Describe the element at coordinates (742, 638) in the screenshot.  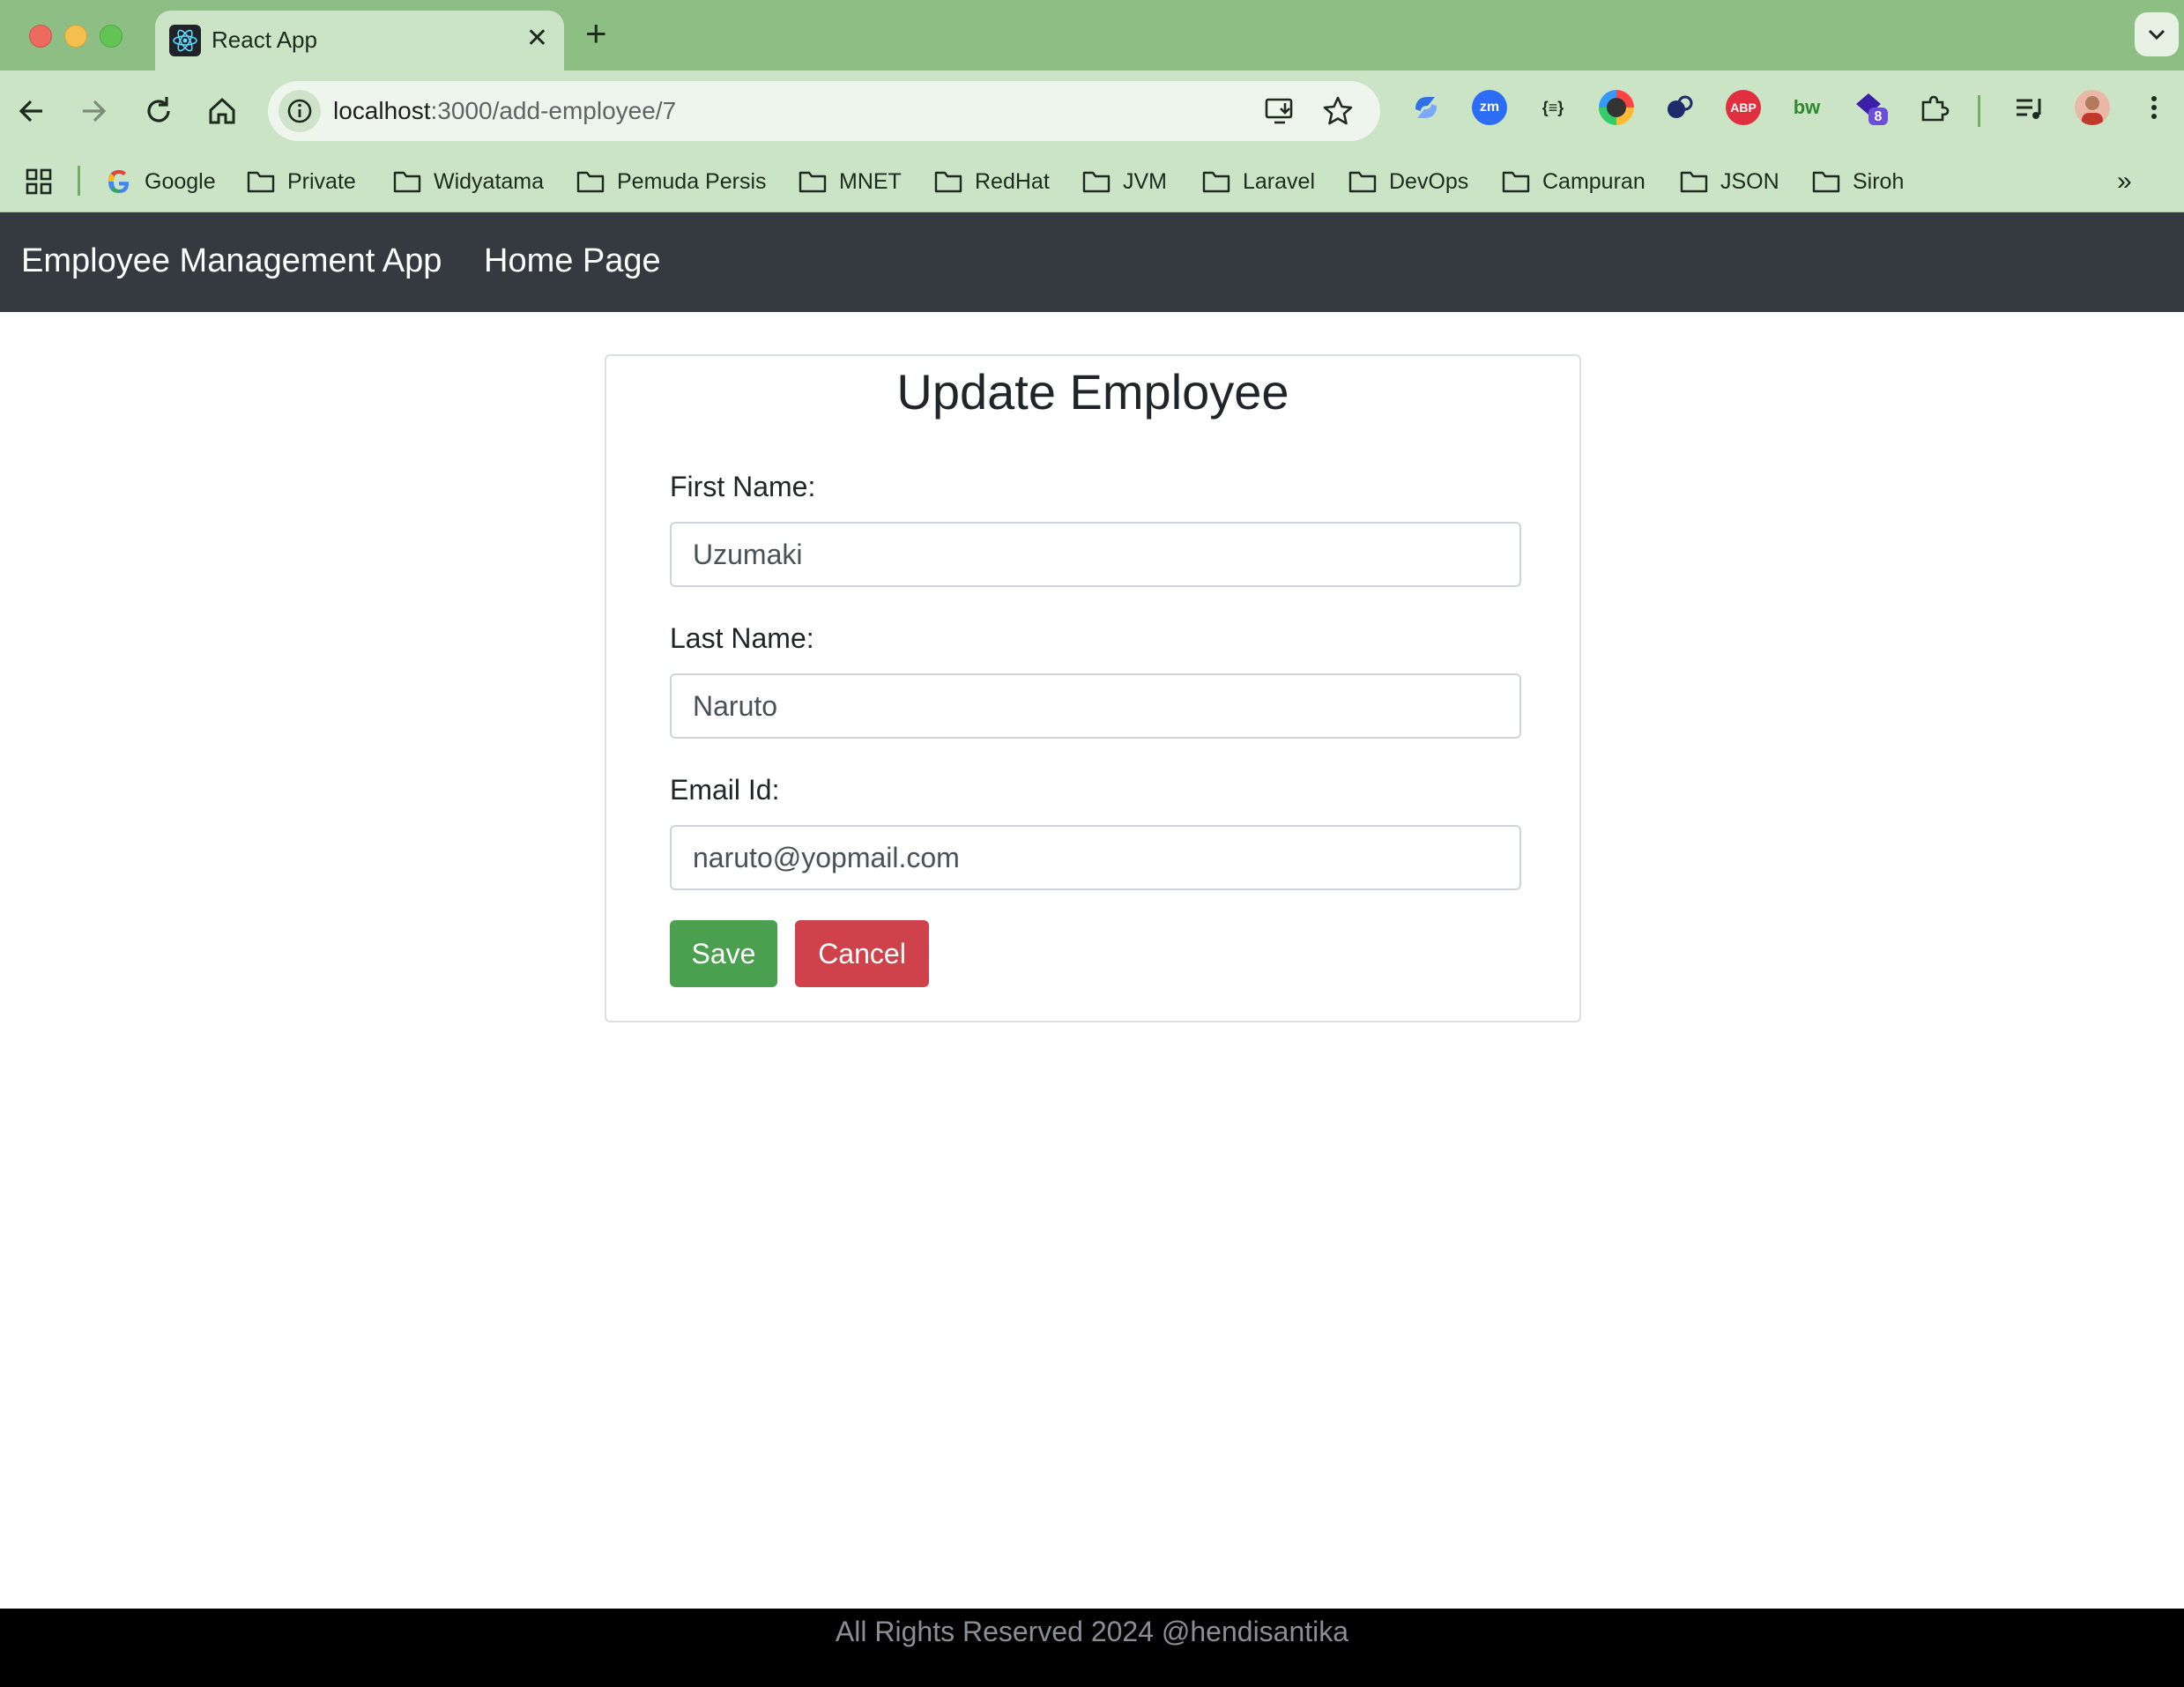
I see `last-name-label: Last Name:` at that location.